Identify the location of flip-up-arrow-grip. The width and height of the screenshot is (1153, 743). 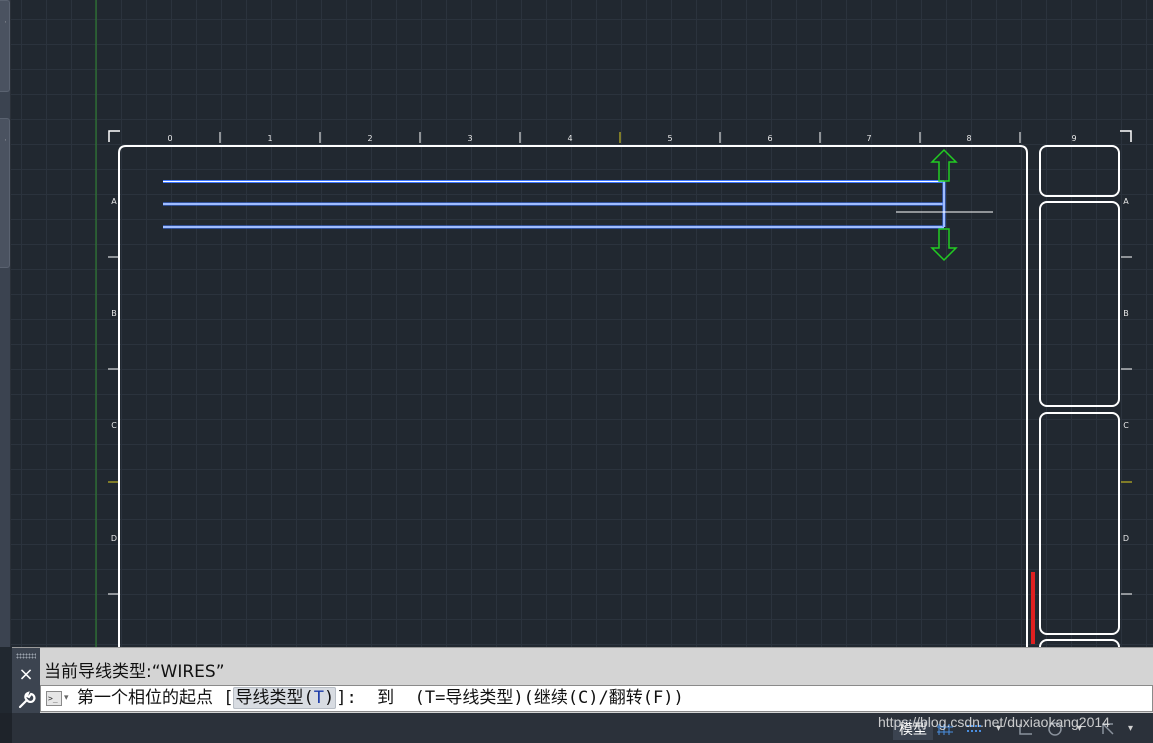
(944, 165).